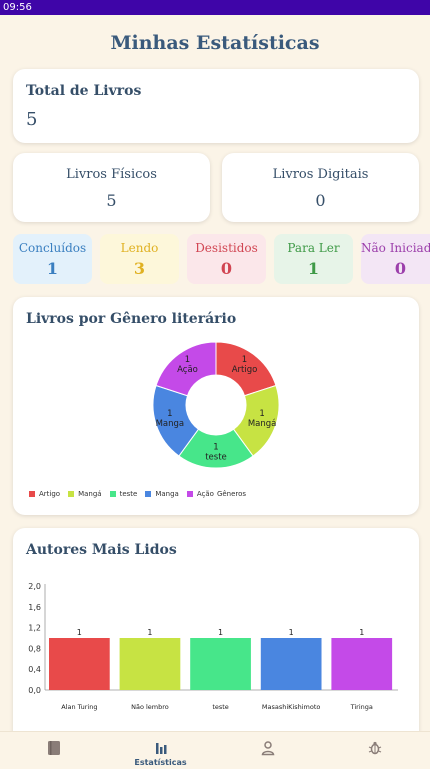  I want to click on donut-slice-label: Ação, so click(187, 370).